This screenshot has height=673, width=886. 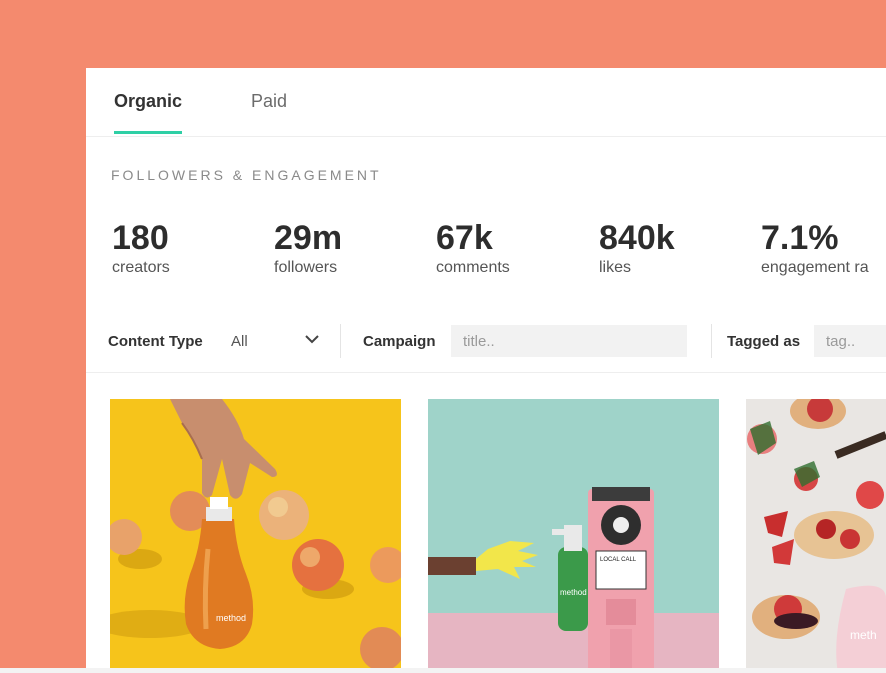 I want to click on stat-creators: 180 creators, so click(x=141, y=248).